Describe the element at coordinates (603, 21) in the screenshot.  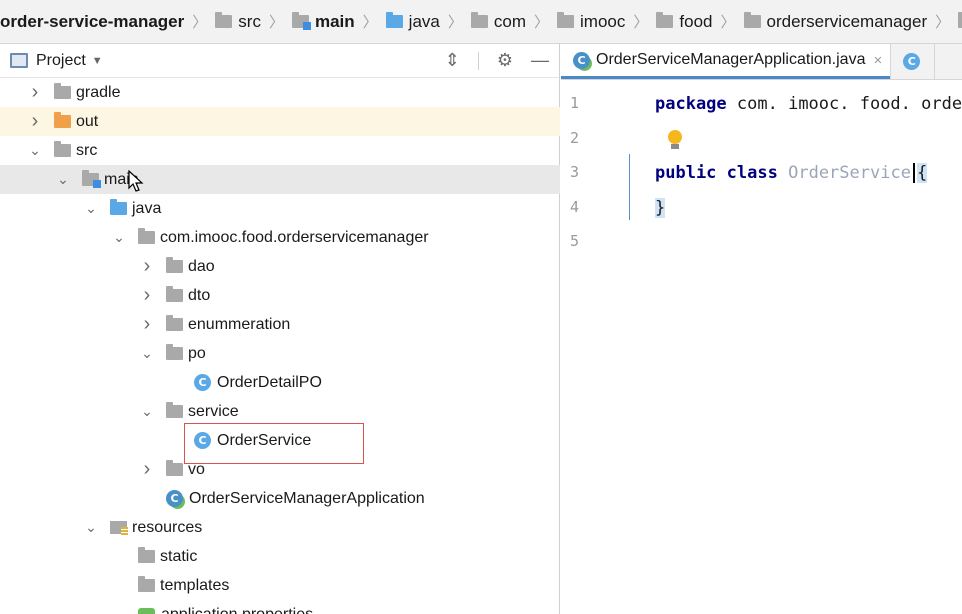
I see `breadcrumb-label: imooc` at that location.